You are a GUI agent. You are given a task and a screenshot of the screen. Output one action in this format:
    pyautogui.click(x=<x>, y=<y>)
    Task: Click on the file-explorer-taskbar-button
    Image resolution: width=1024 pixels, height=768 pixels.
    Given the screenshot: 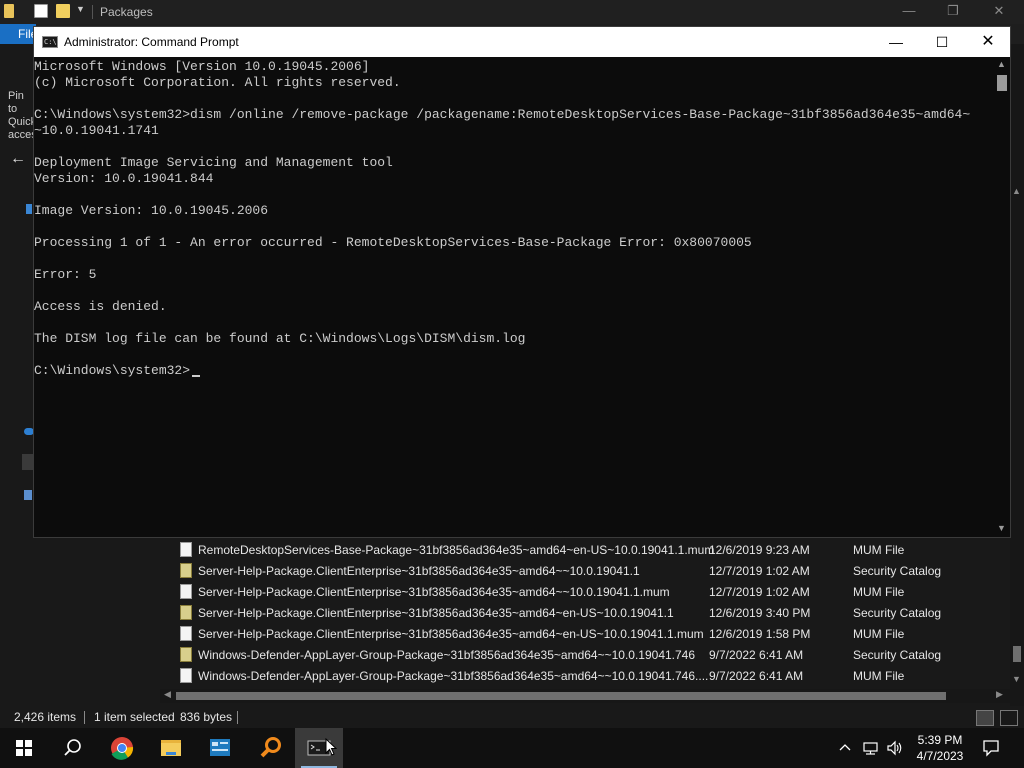 What is the action you would take?
    pyautogui.click(x=171, y=748)
    